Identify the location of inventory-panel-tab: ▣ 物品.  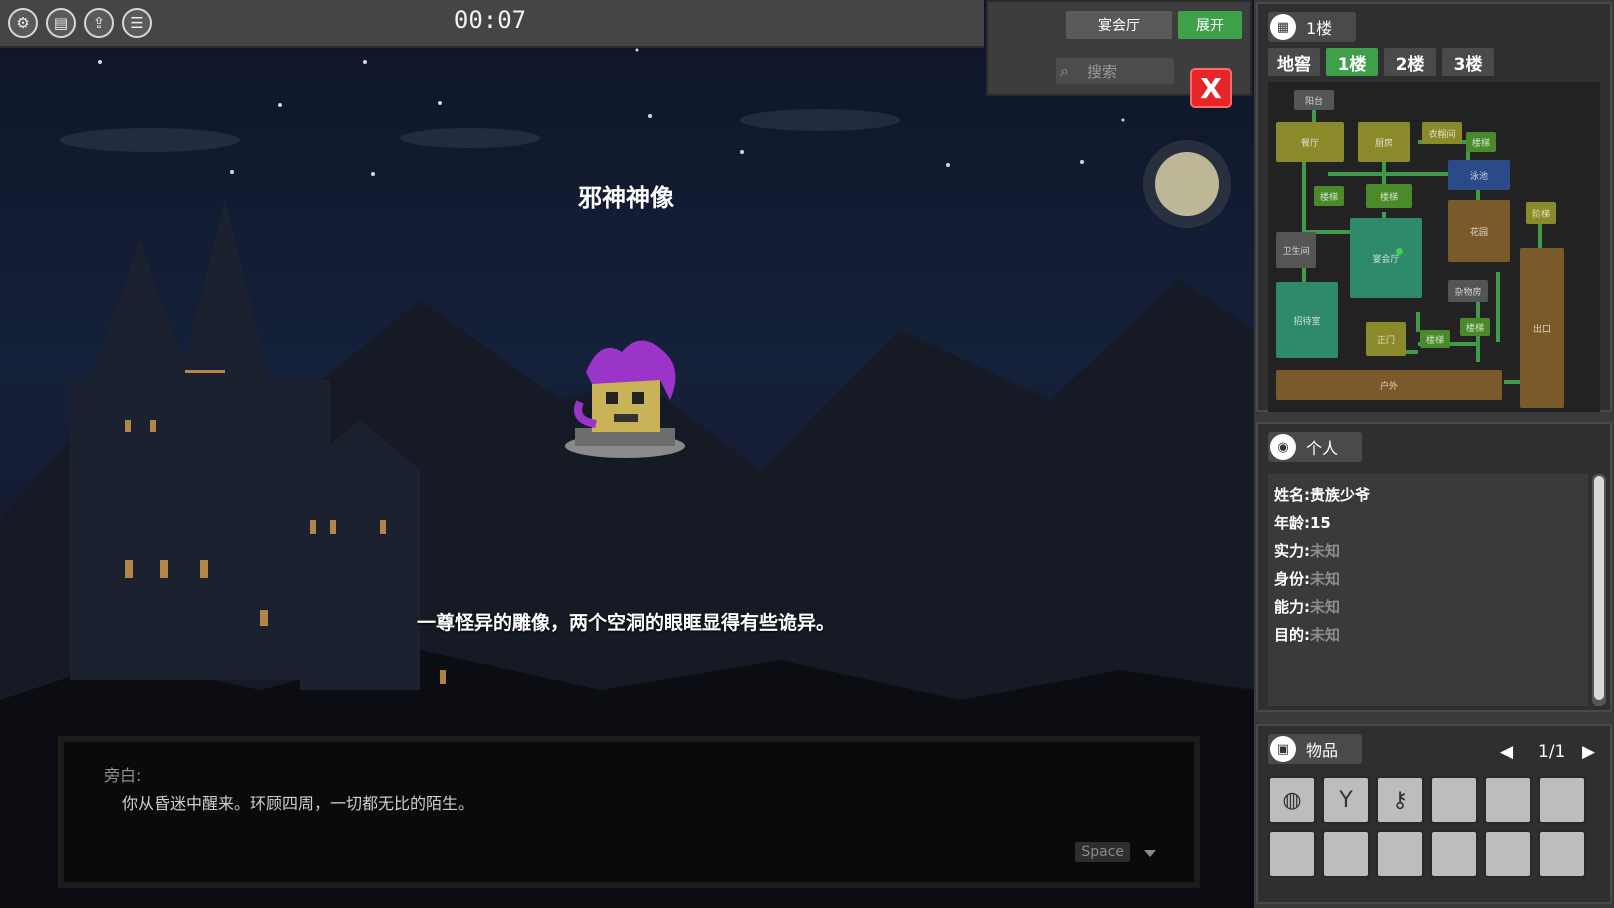
(1315, 749).